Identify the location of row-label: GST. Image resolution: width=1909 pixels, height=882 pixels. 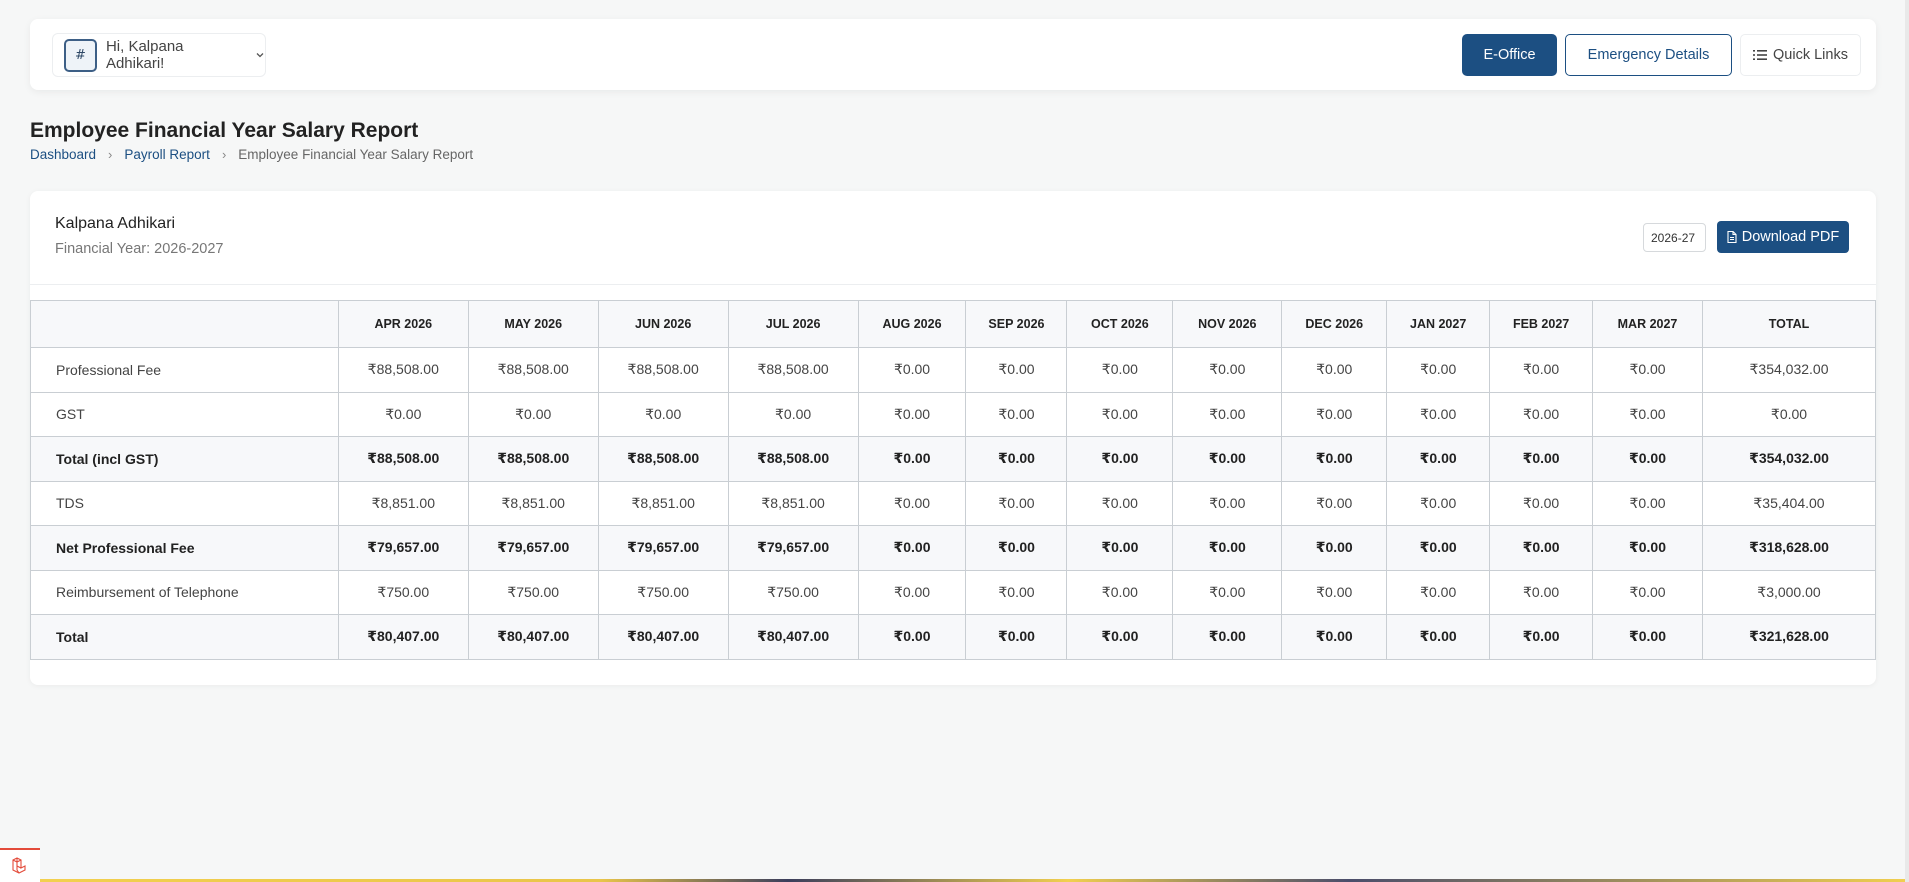
(184, 414).